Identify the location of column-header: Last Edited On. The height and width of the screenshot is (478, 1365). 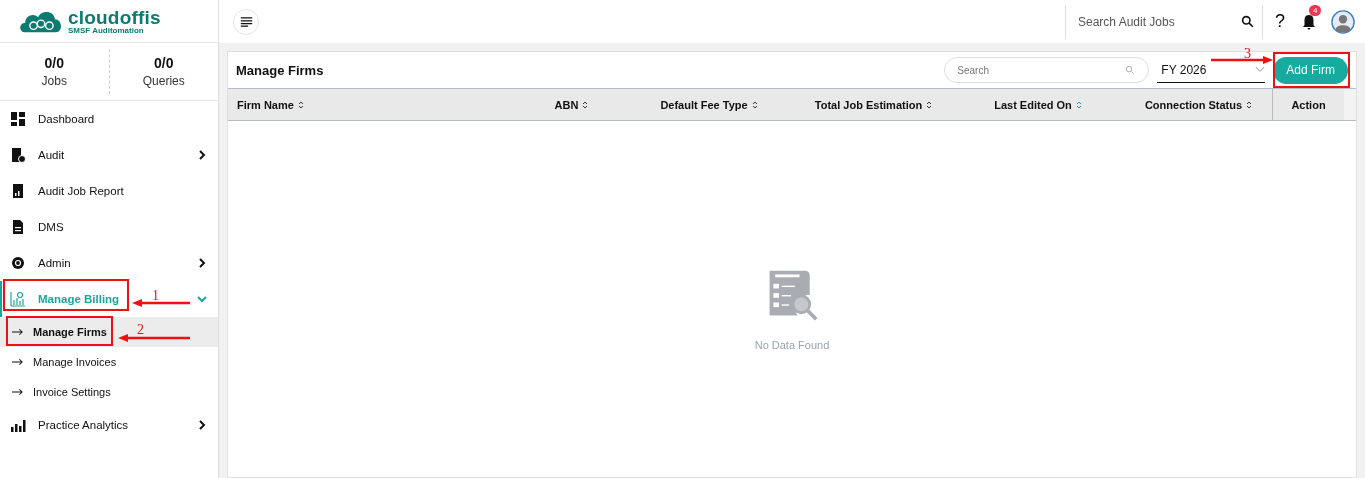
(1033, 104).